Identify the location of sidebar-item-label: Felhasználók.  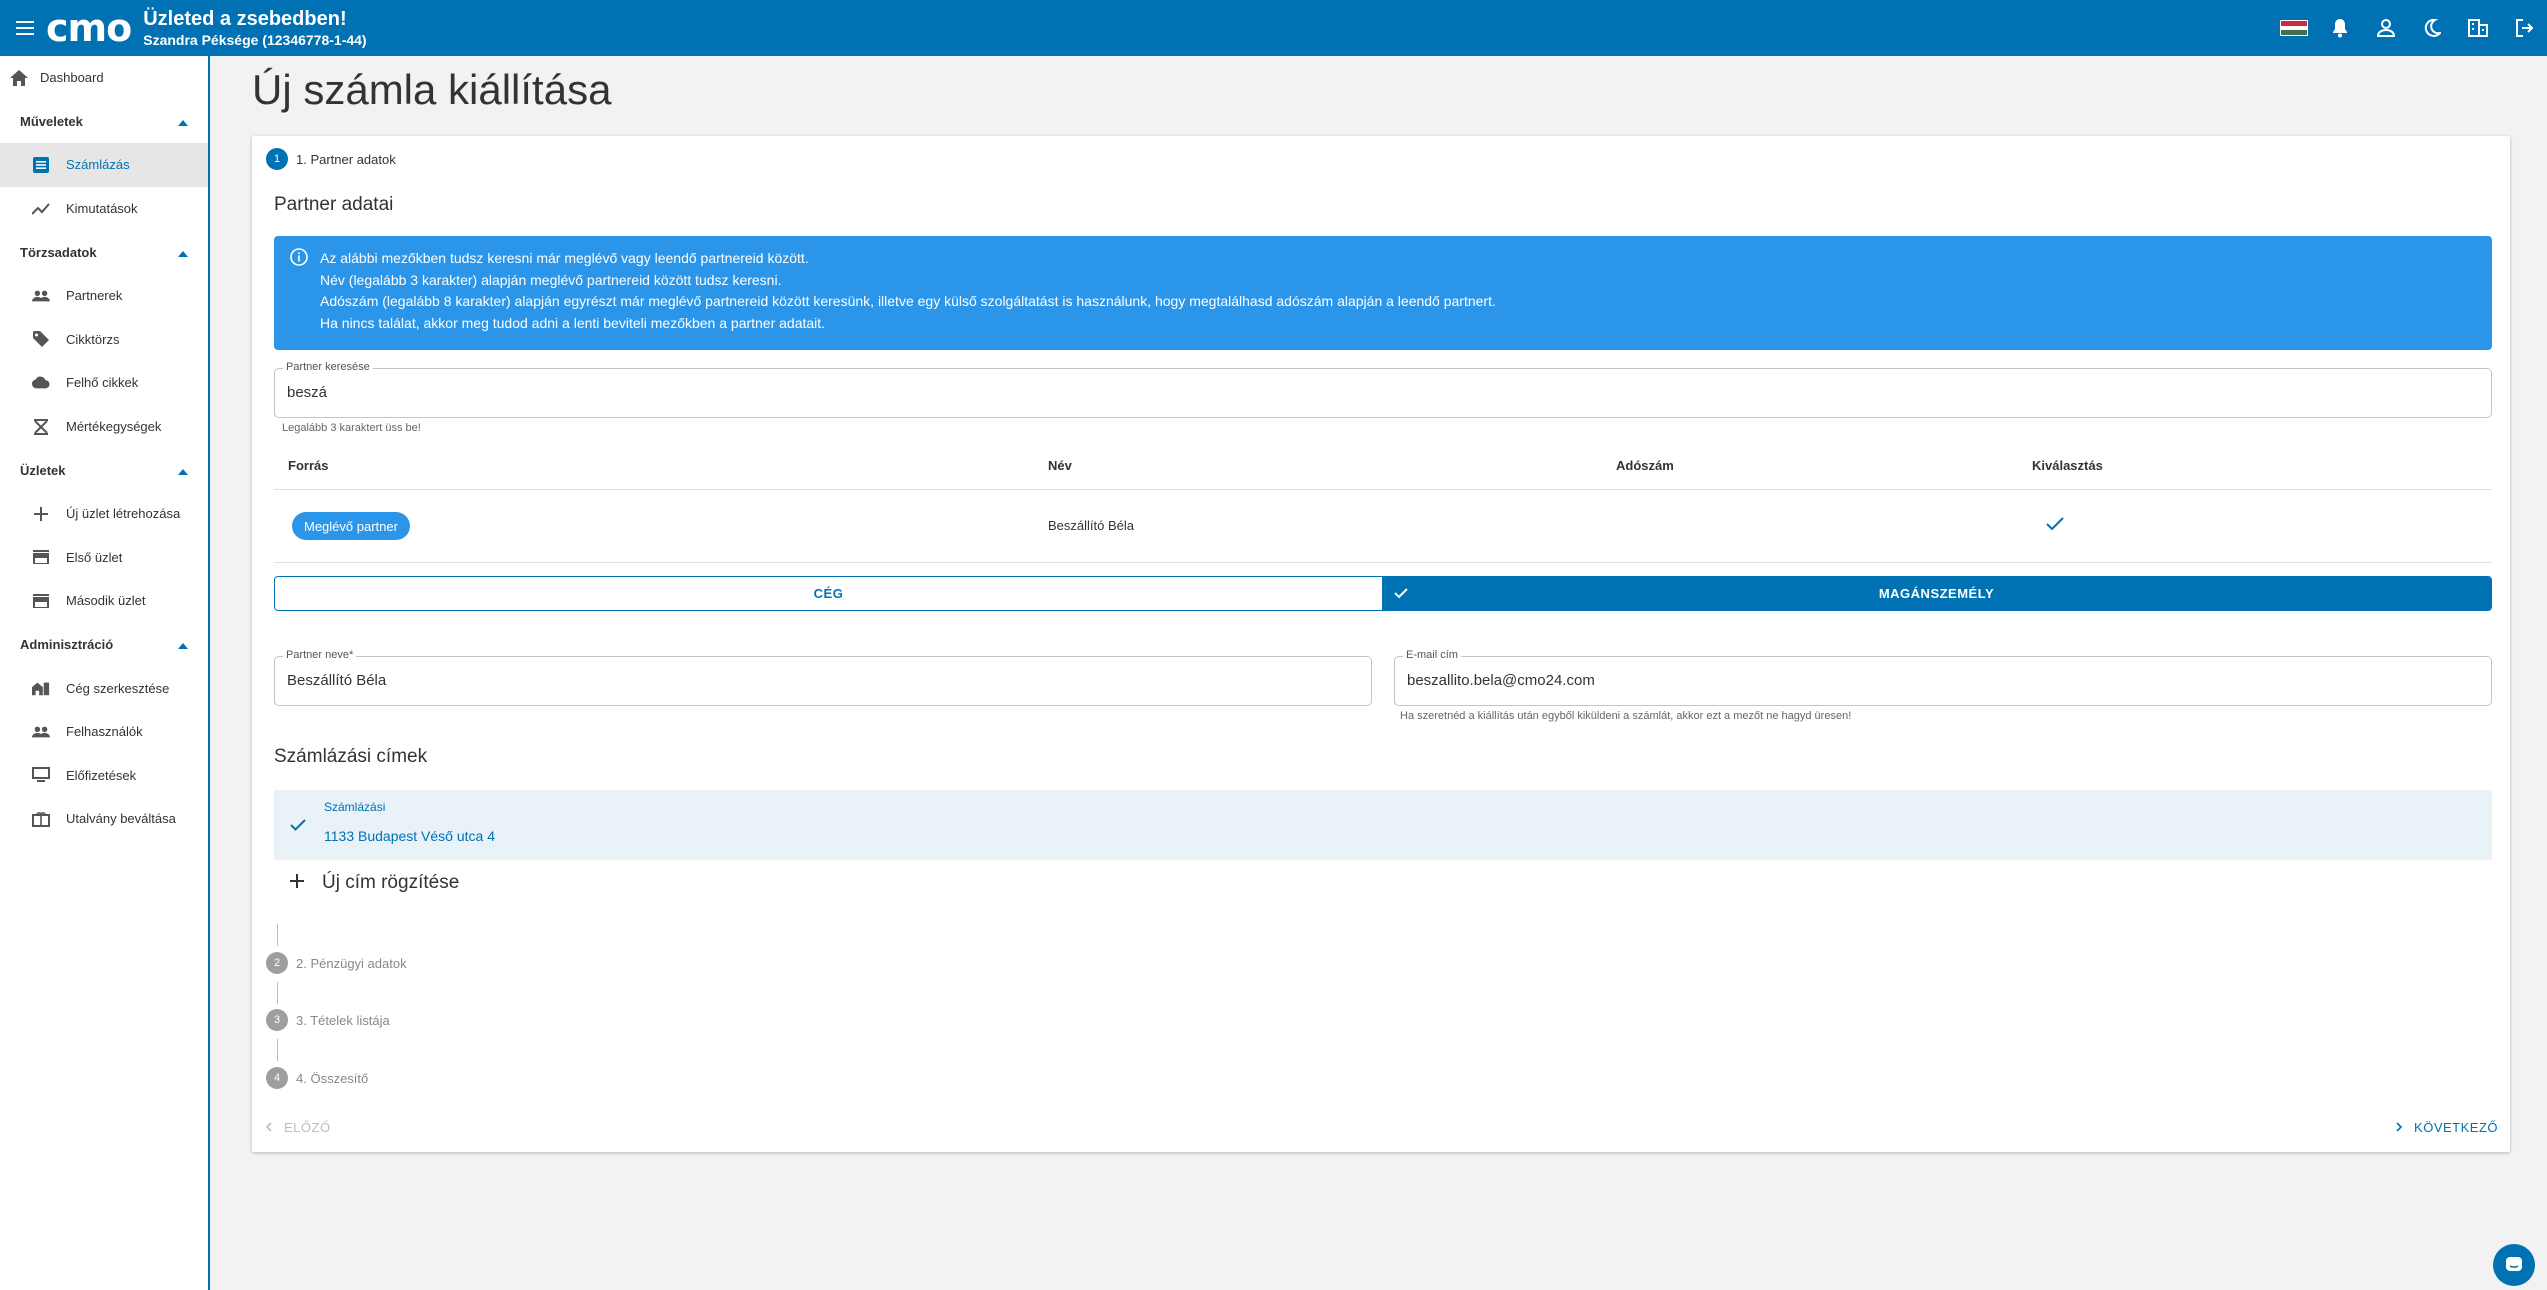
(104, 732).